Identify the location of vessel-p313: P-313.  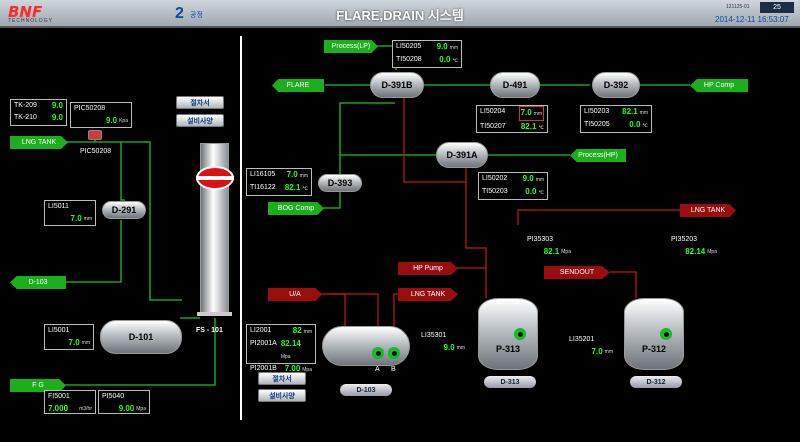
(508, 334).